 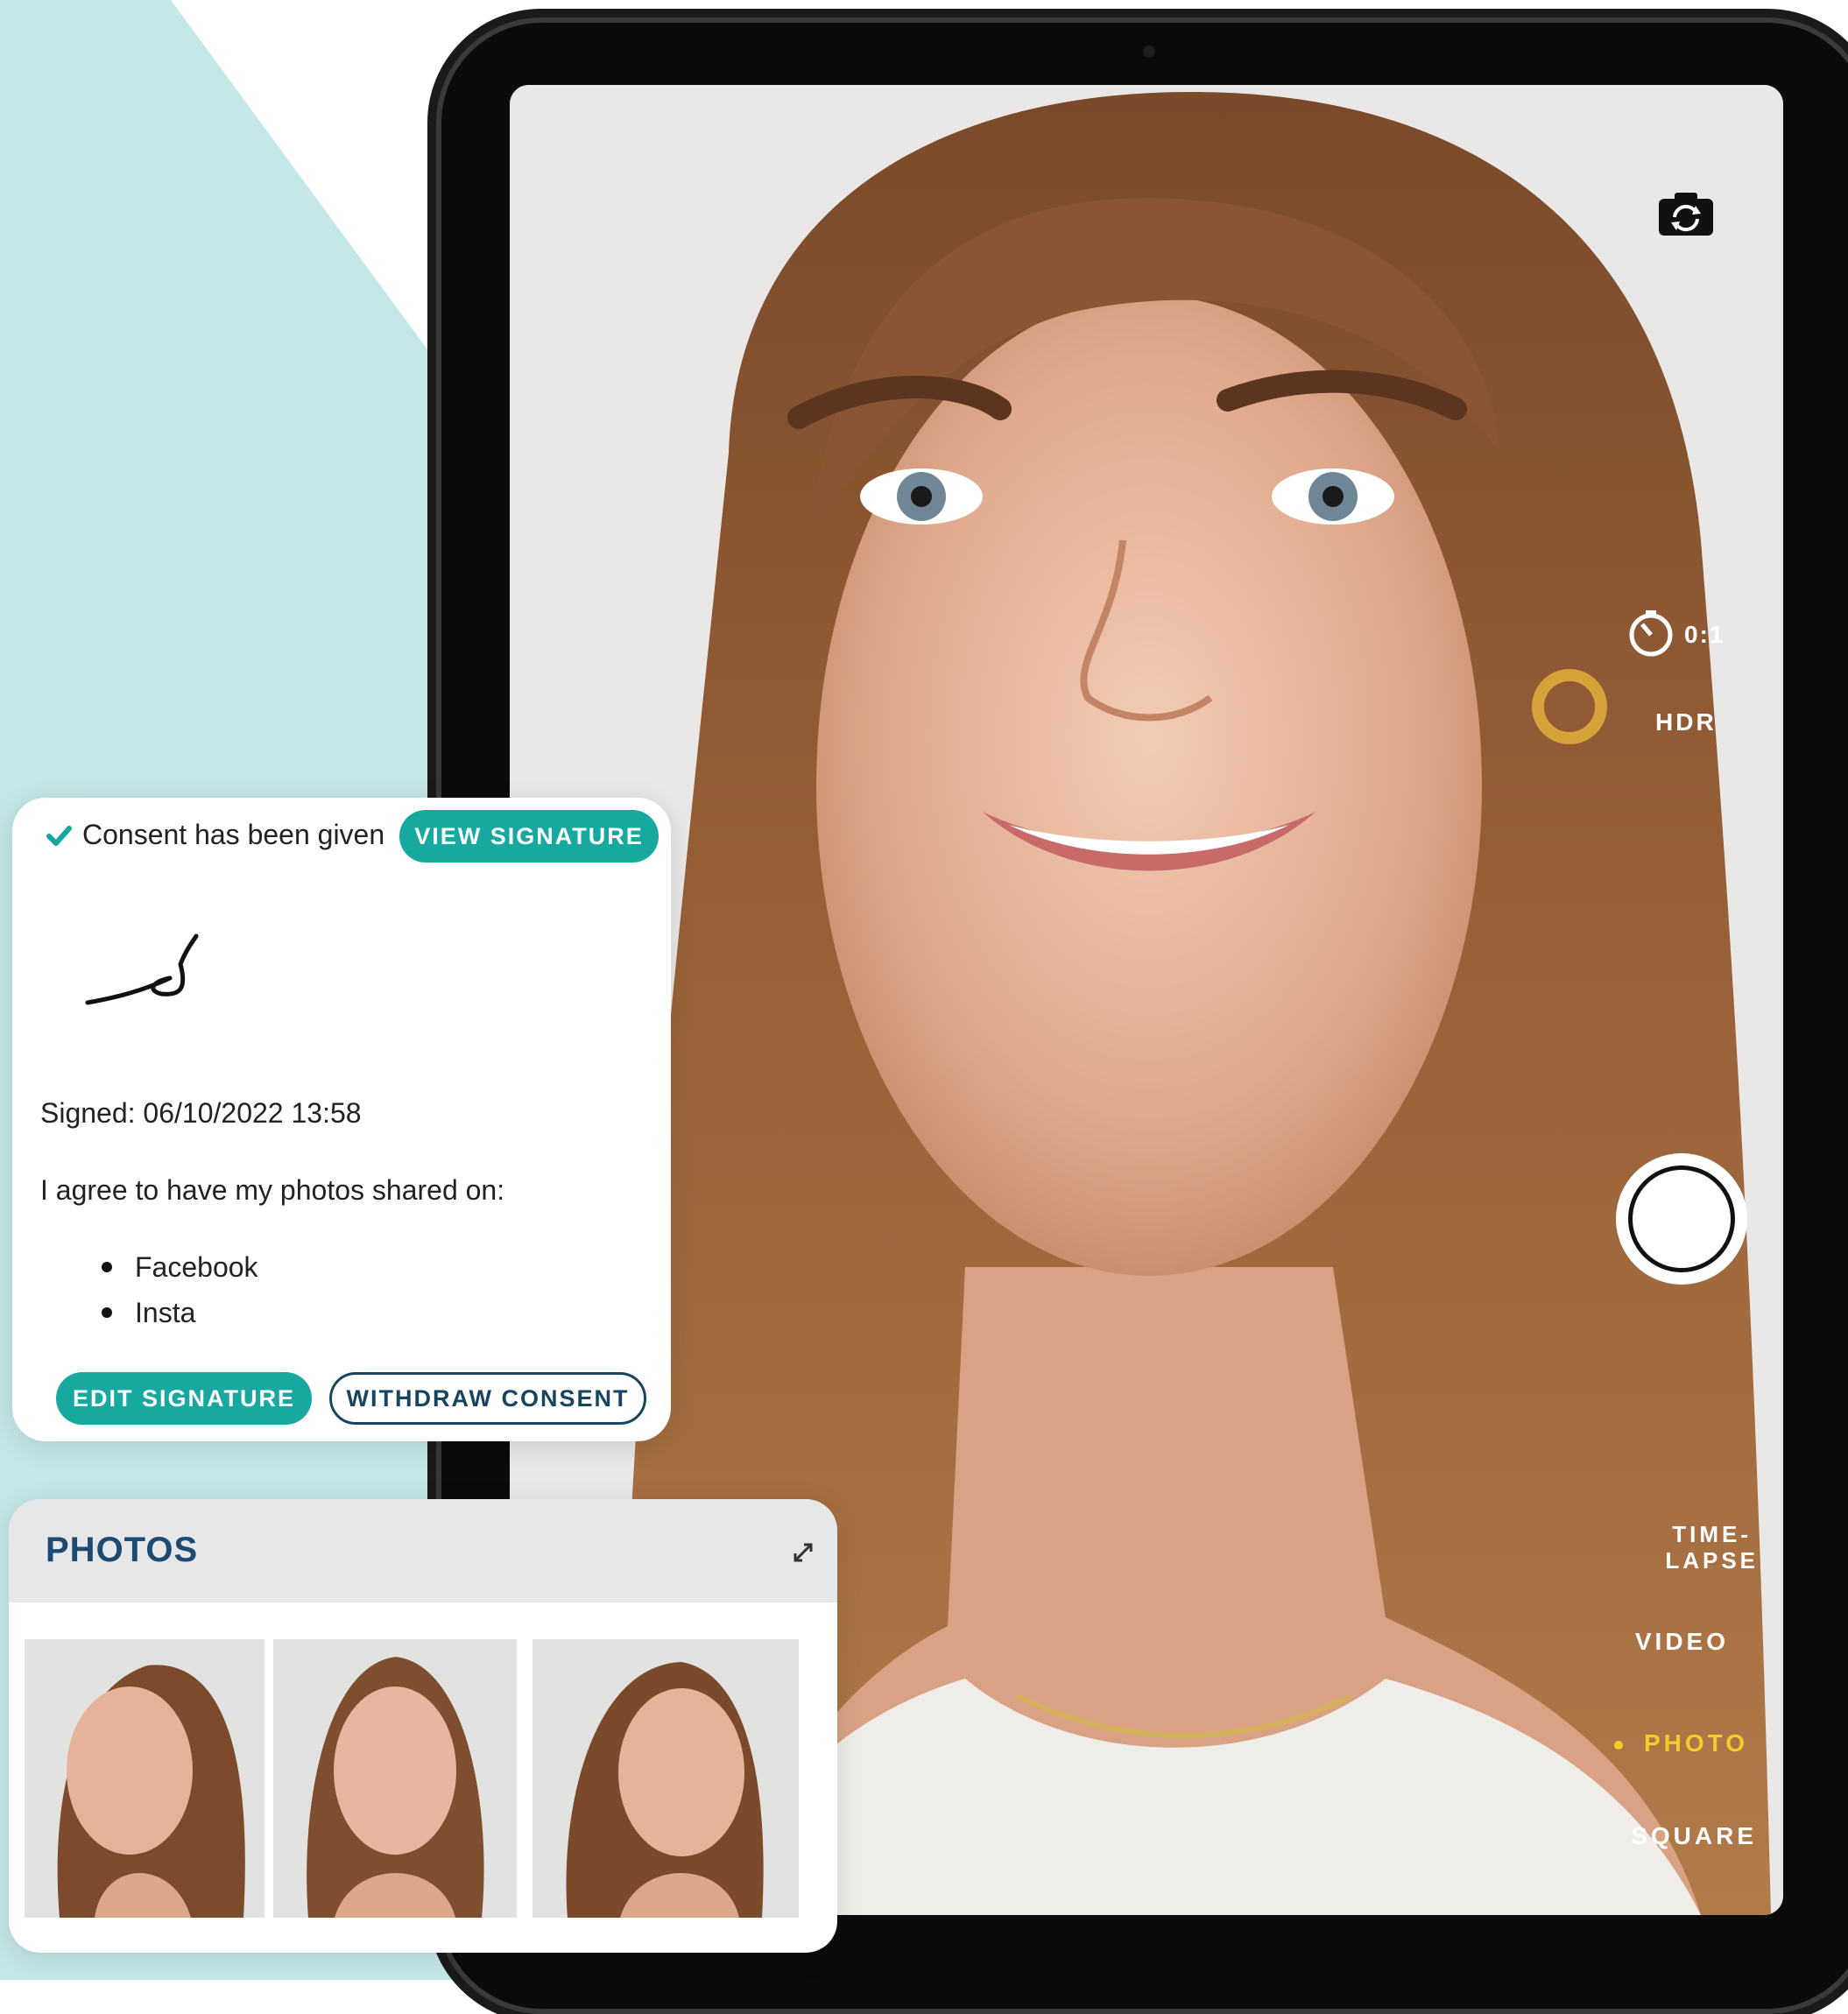 I want to click on timer-control: 0:1, so click(x=1676, y=634).